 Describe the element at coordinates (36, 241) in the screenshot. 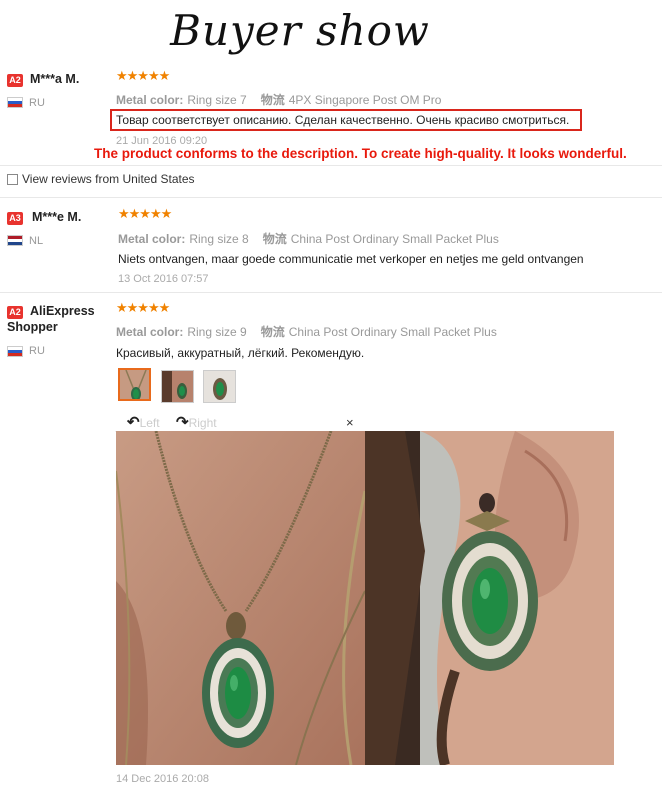

I see `country-code: NL` at that location.